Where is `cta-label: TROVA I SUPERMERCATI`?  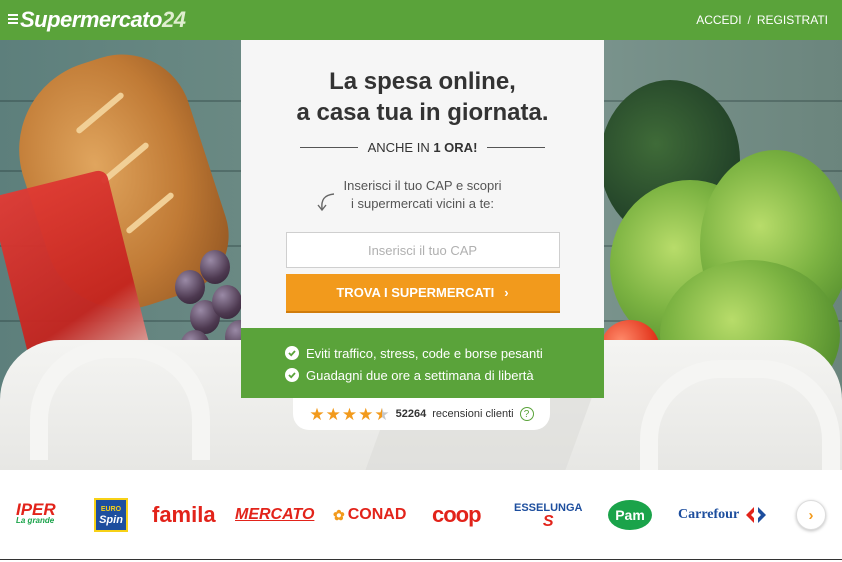
cta-label: TROVA I SUPERMERCATI is located at coordinates (415, 292).